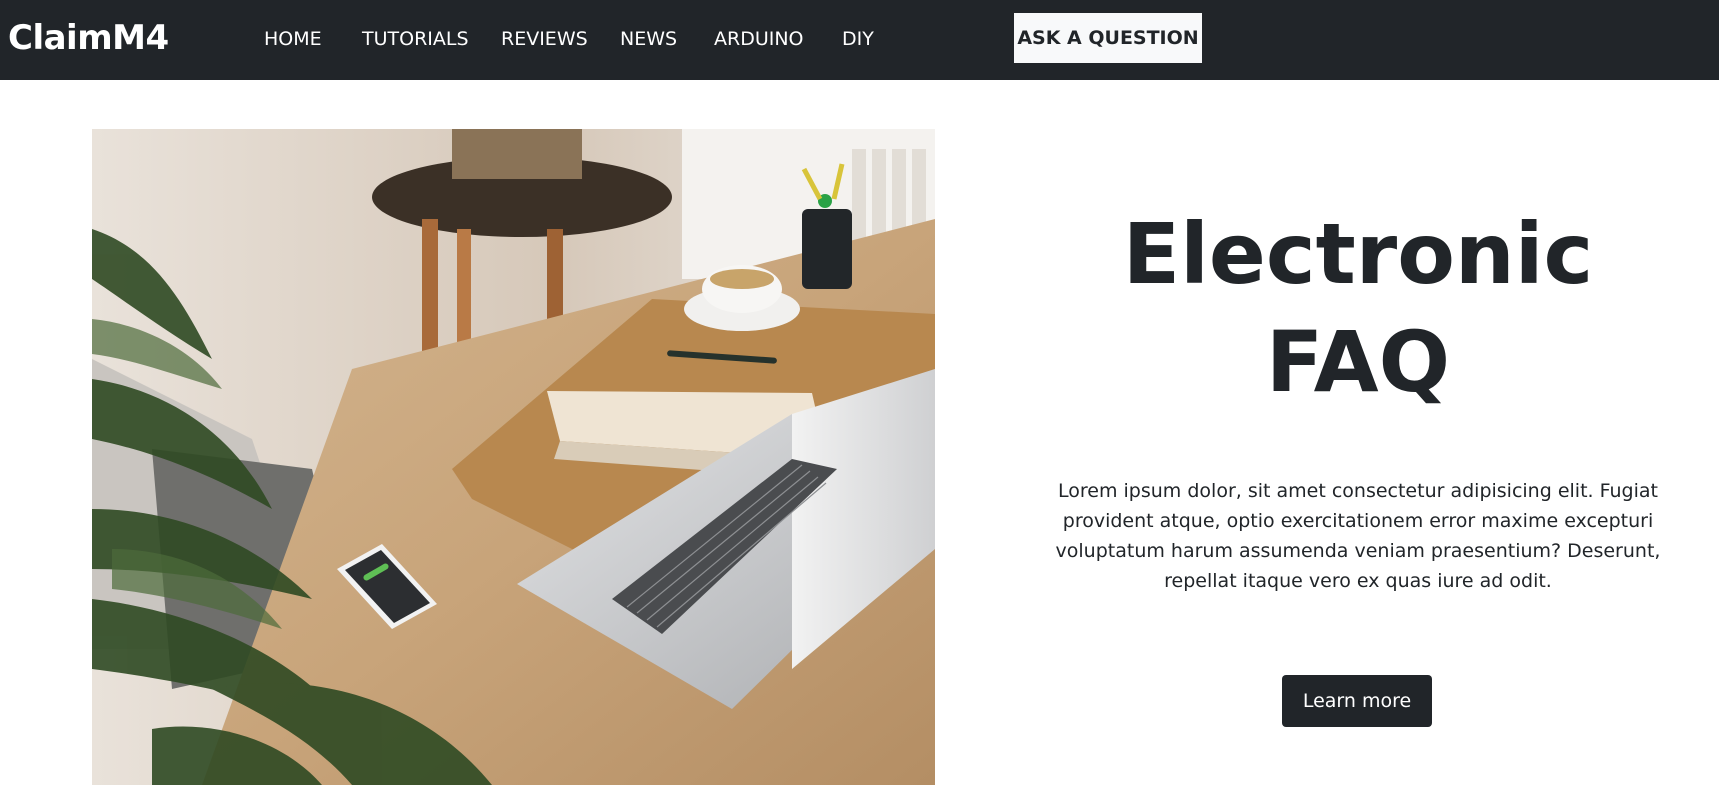 The width and height of the screenshot is (1719, 785). Describe the element at coordinates (1357, 701) in the screenshot. I see `learn-more-button: Learn more` at that location.